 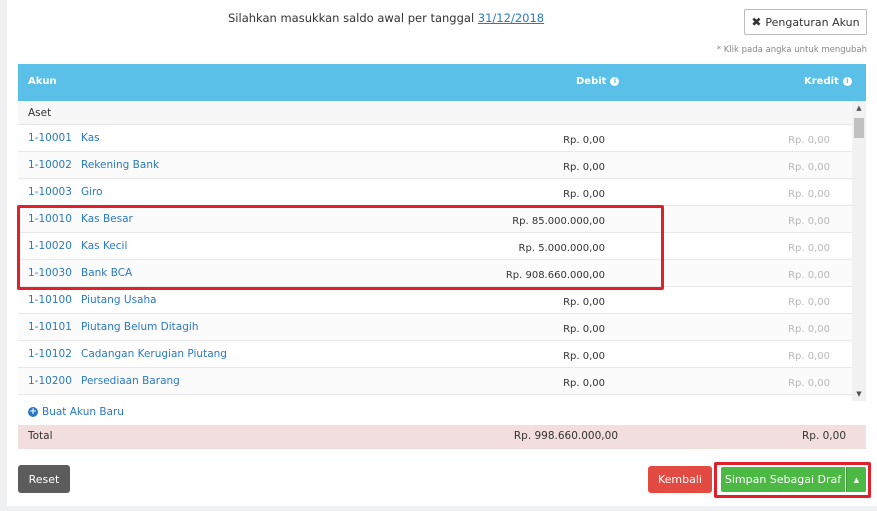 I want to click on create-account-link: + Buat Akun Baru, so click(x=76, y=412).